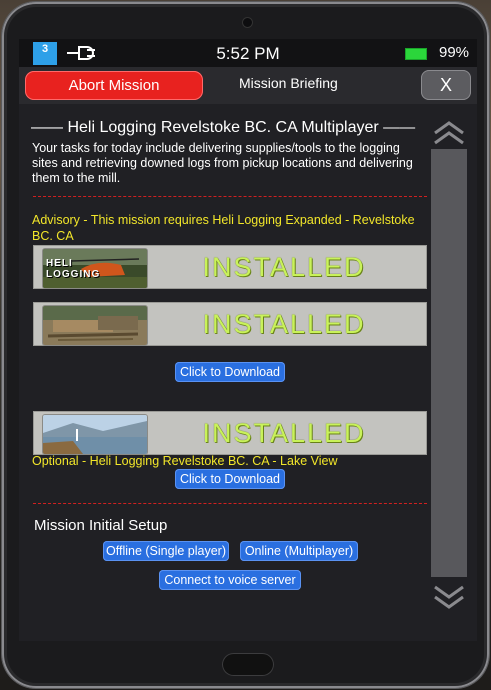 The width and height of the screenshot is (491, 690). Describe the element at coordinates (248, 664) in the screenshot. I see `home-button` at that location.